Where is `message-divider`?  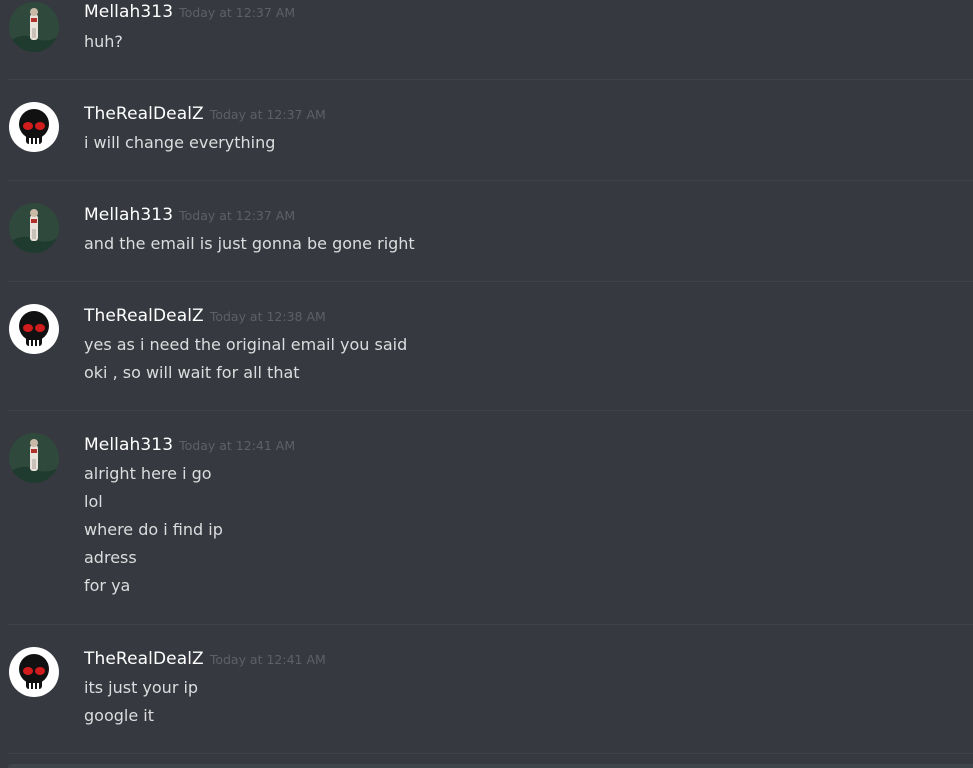
message-divider is located at coordinates (490, 753).